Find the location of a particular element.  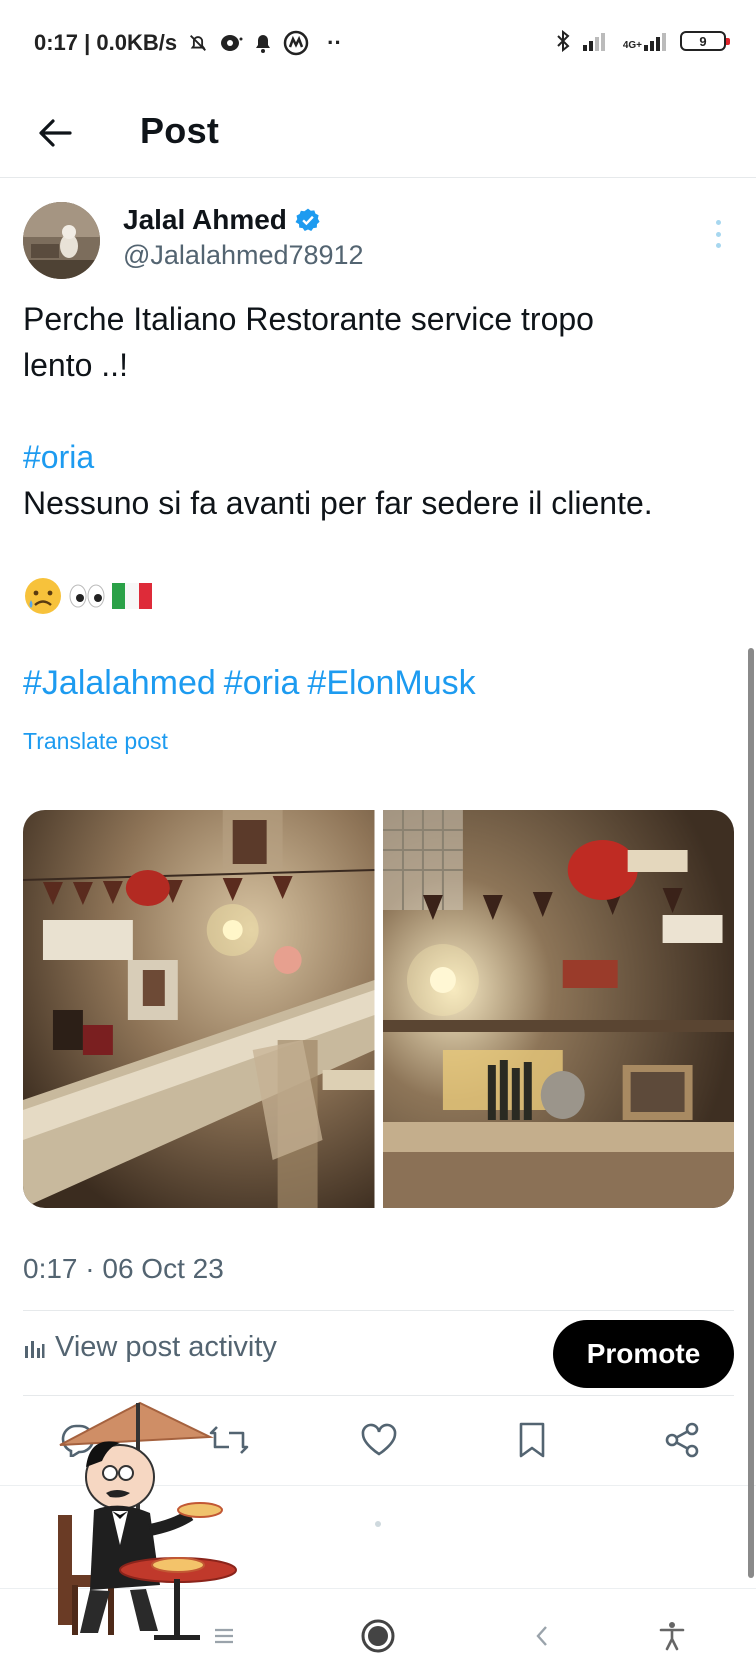

status-left: 0:17 | 0.0KB/s ·· is located at coordinates (188, 43).